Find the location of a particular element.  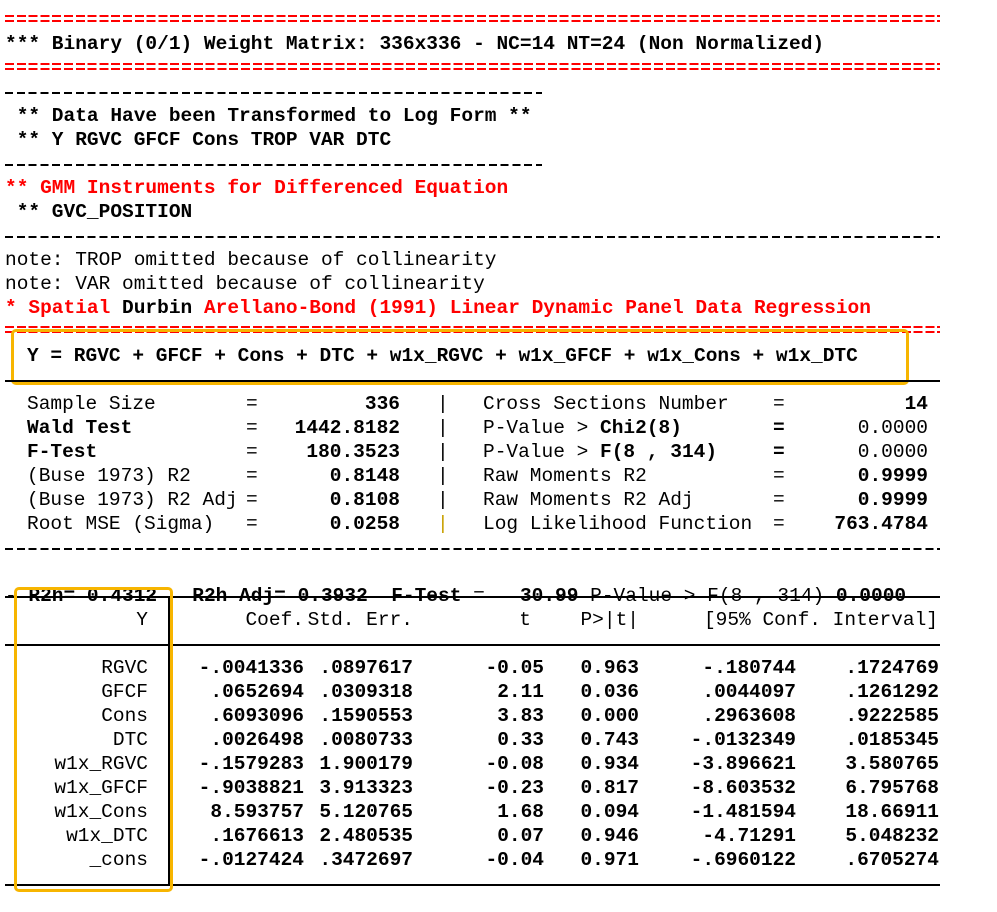

cell-t: 0.33 is located at coordinates (520, 740).